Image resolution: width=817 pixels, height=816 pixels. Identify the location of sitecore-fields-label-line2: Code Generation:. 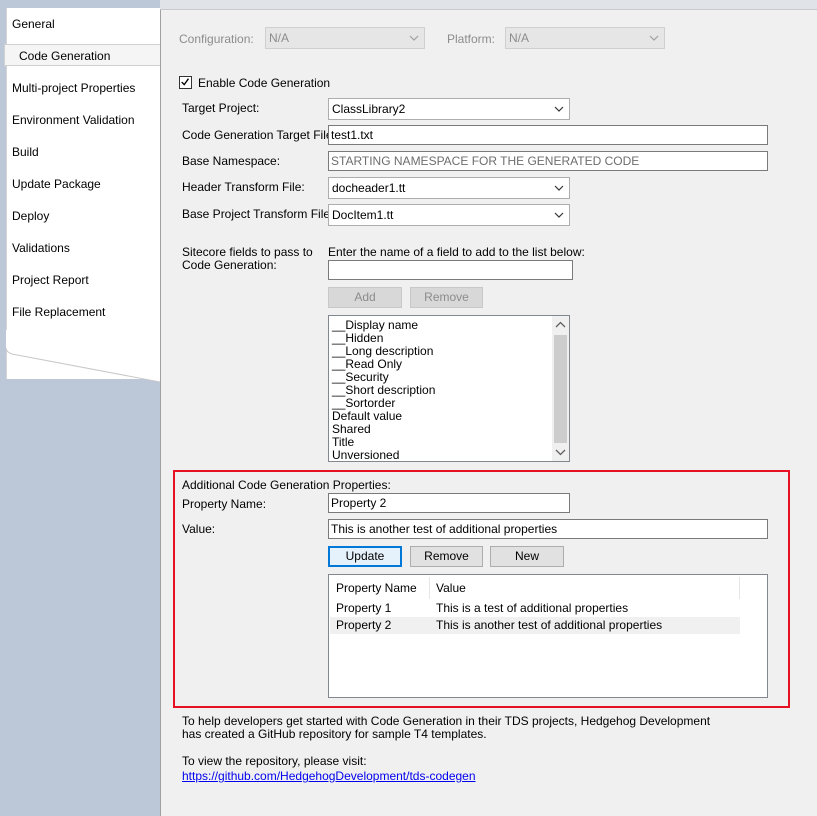
(229, 265).